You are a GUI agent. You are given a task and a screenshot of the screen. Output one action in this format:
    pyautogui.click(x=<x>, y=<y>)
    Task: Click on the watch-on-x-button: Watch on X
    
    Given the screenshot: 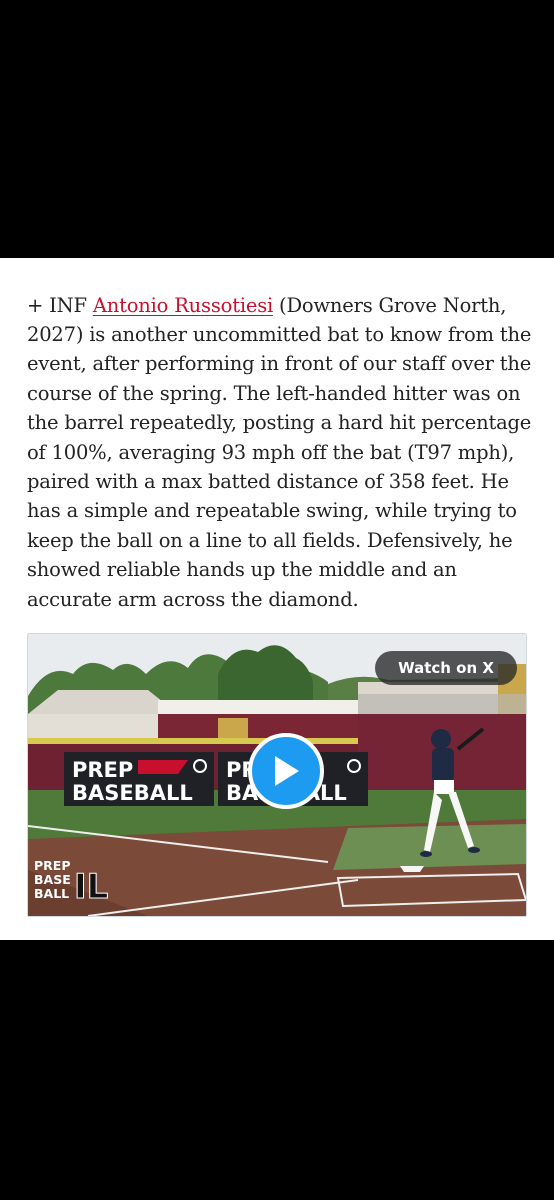 What is the action you would take?
    pyautogui.click(x=446, y=668)
    